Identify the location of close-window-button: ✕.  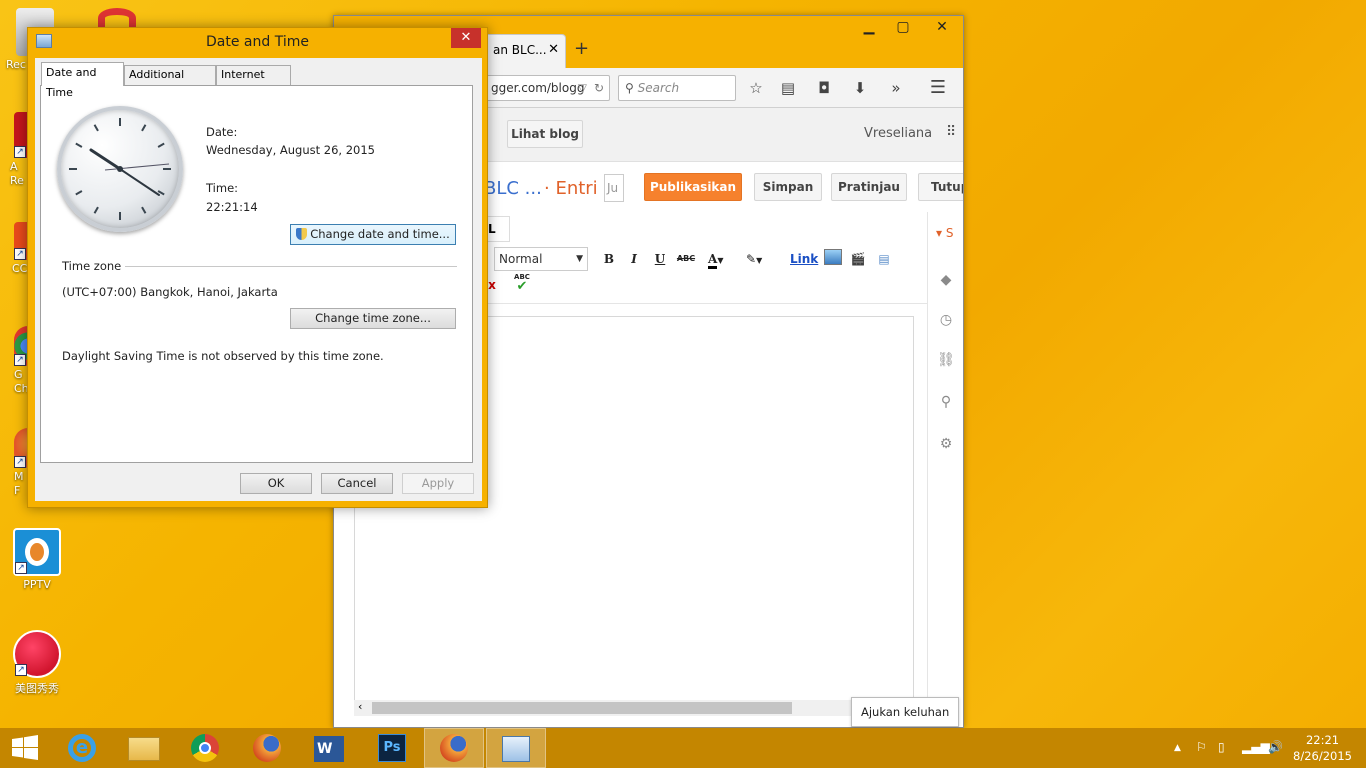
(941, 27).